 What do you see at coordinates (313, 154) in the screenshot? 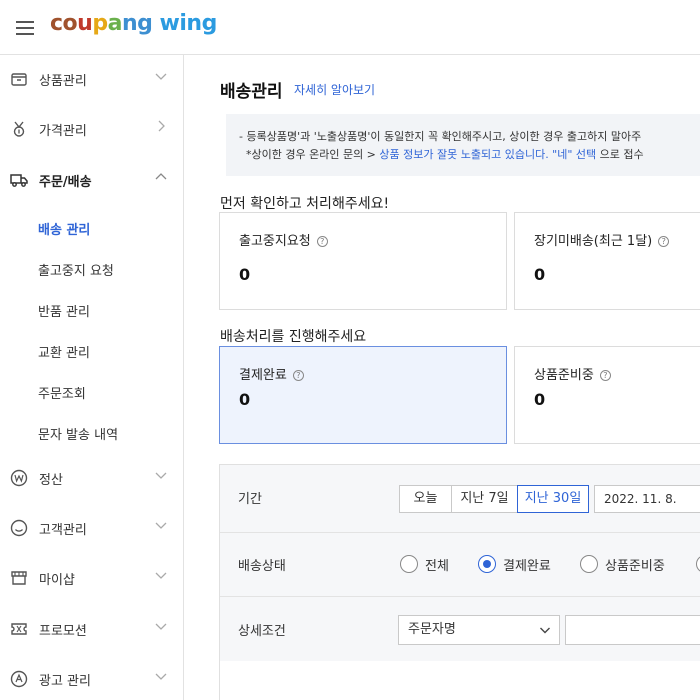
I see `notice-text: *상이한 경우 온라인 문의 >` at bounding box center [313, 154].